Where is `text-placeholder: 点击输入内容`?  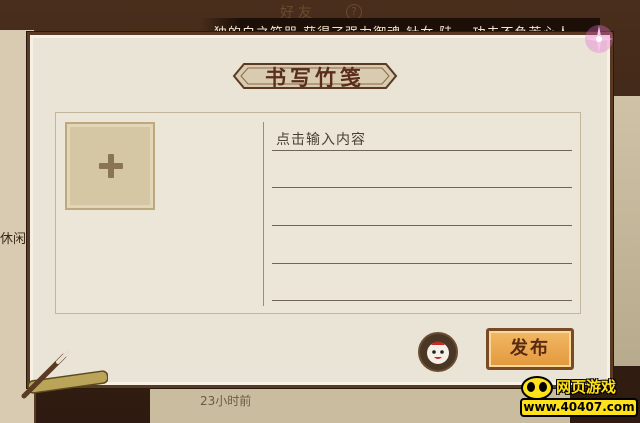 text-placeholder: 点击输入内容 is located at coordinates (321, 140).